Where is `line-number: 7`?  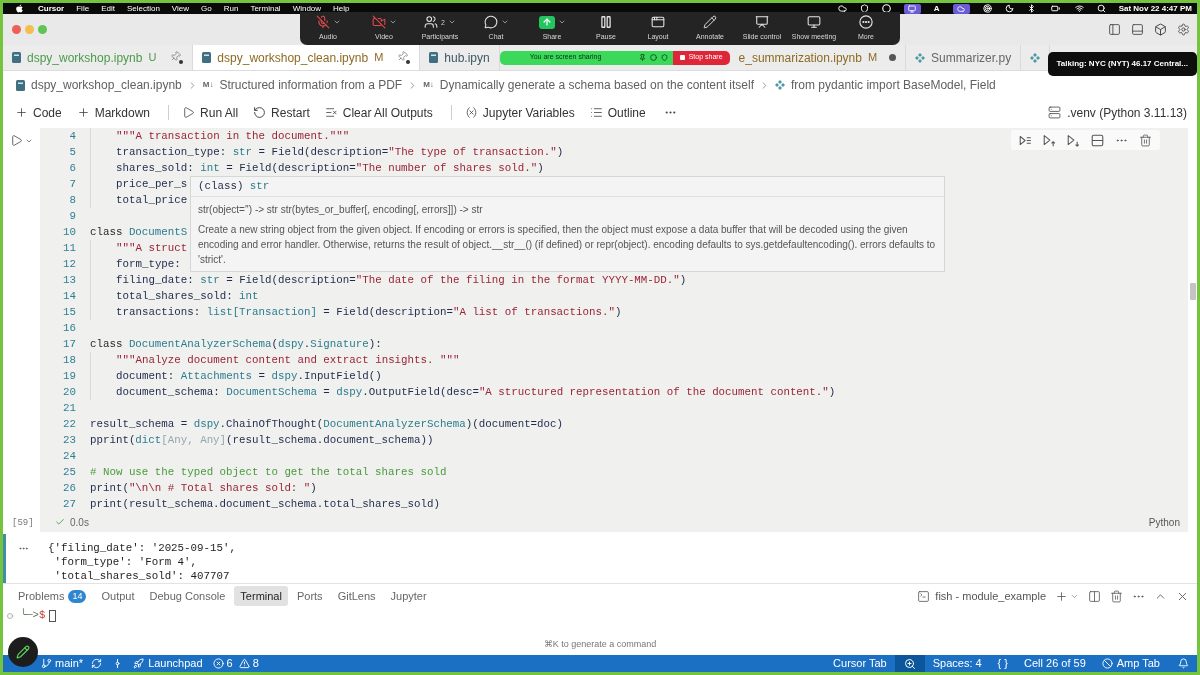
line-number: 7 is located at coordinates (72, 184).